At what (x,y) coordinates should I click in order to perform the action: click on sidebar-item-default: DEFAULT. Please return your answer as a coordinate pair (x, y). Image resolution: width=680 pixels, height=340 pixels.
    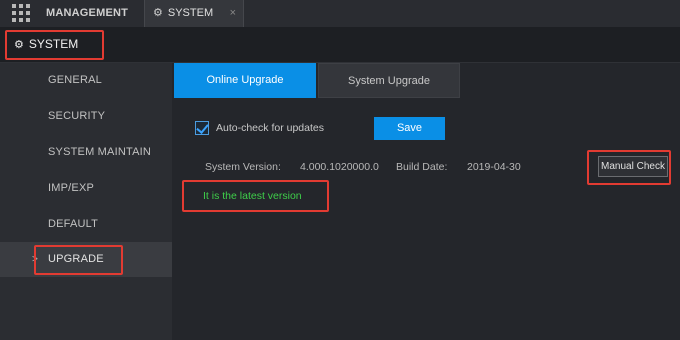
    Looking at the image, I should click on (86, 224).